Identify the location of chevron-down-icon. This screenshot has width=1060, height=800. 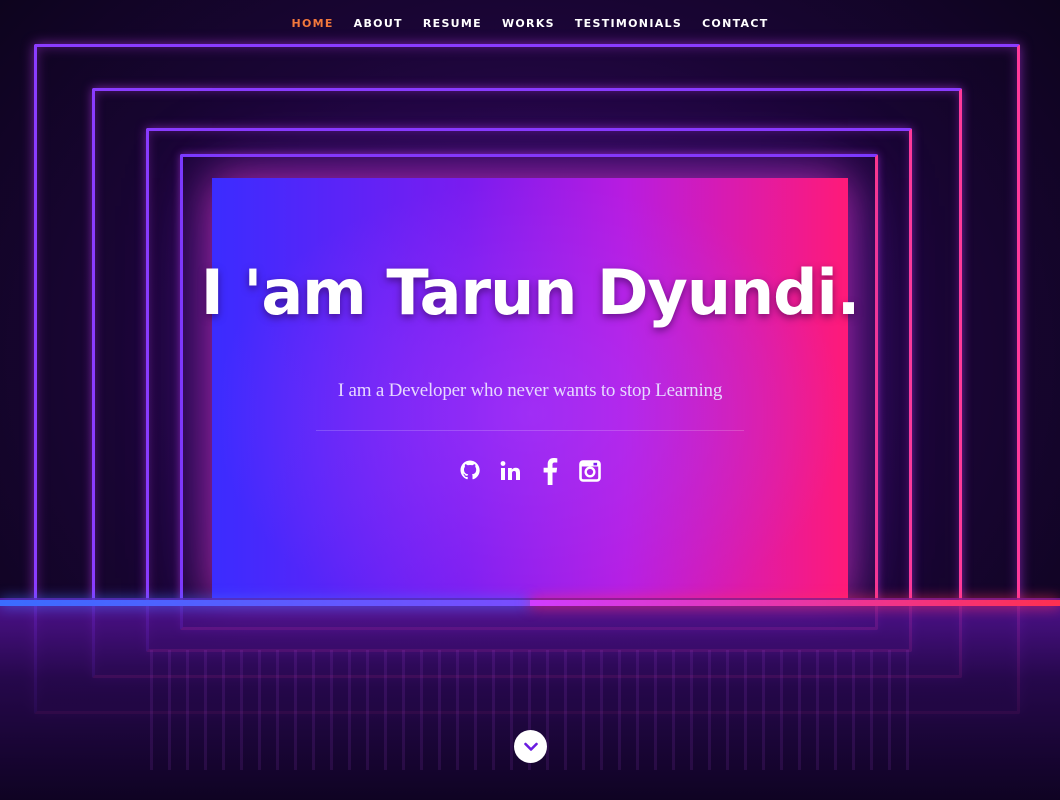
(530, 746).